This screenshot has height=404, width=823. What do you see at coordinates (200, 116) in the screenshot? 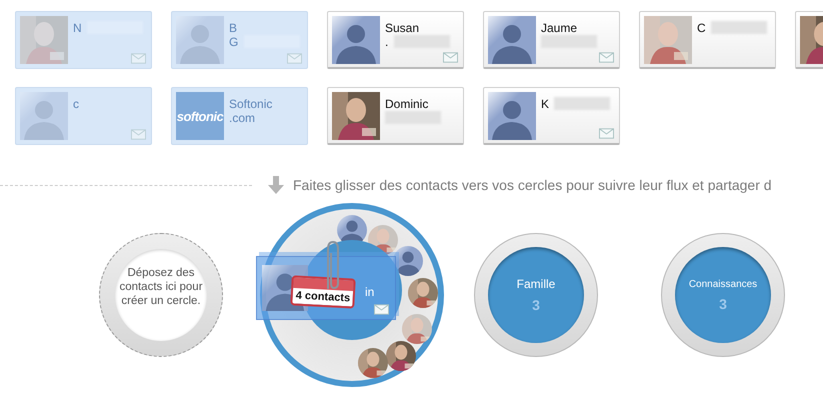
I see `logo: softonic` at bounding box center [200, 116].